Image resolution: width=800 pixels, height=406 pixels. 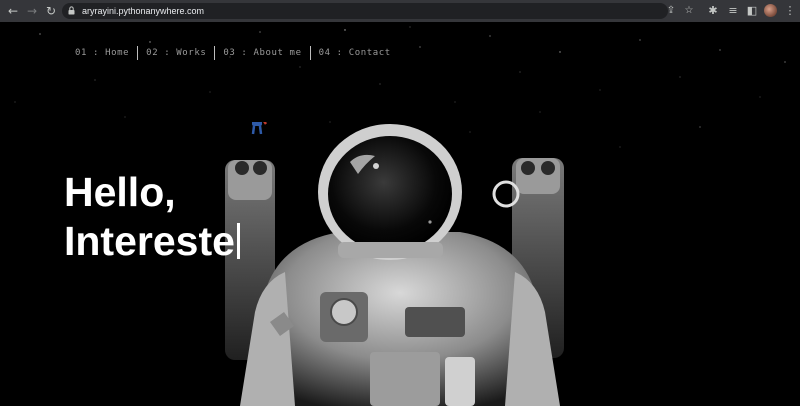 What do you see at coordinates (377, 11) in the screenshot?
I see `address-bar: aryrayini.pythonanywhere.com ⇪ ☆` at bounding box center [377, 11].